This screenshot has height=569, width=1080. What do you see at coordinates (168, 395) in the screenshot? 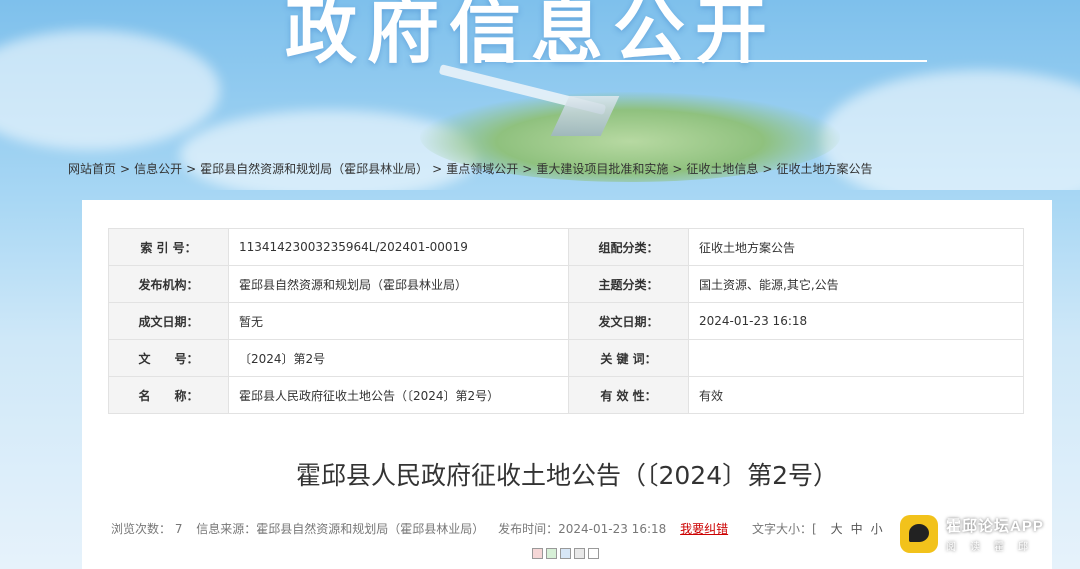
I see `name-label: 名 称：` at bounding box center [168, 395].